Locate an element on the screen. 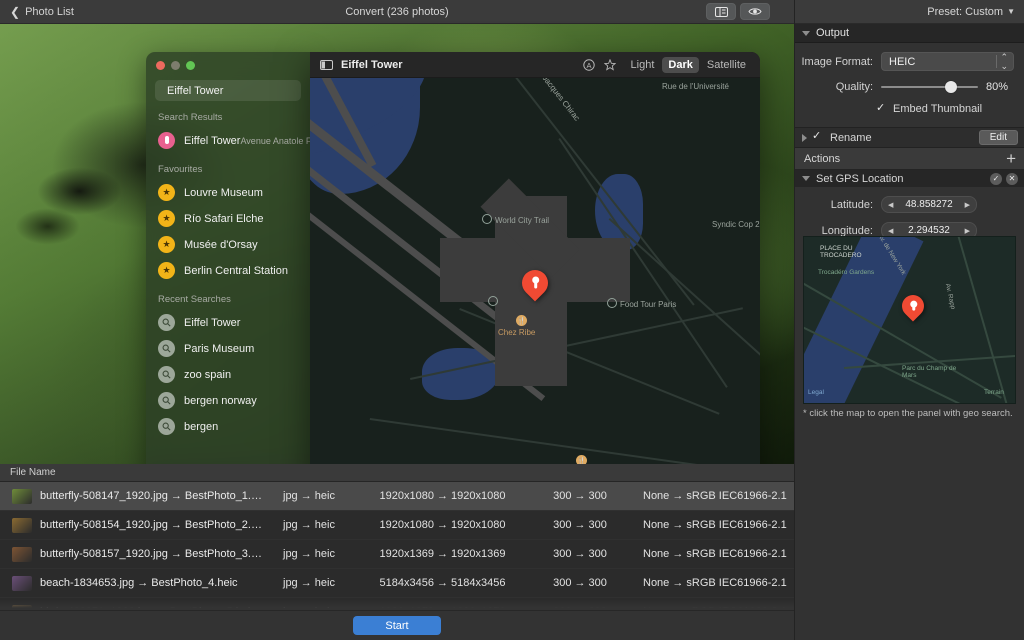 The image size is (1024, 640). sidebar-toggle-icon is located at coordinates (326, 64).